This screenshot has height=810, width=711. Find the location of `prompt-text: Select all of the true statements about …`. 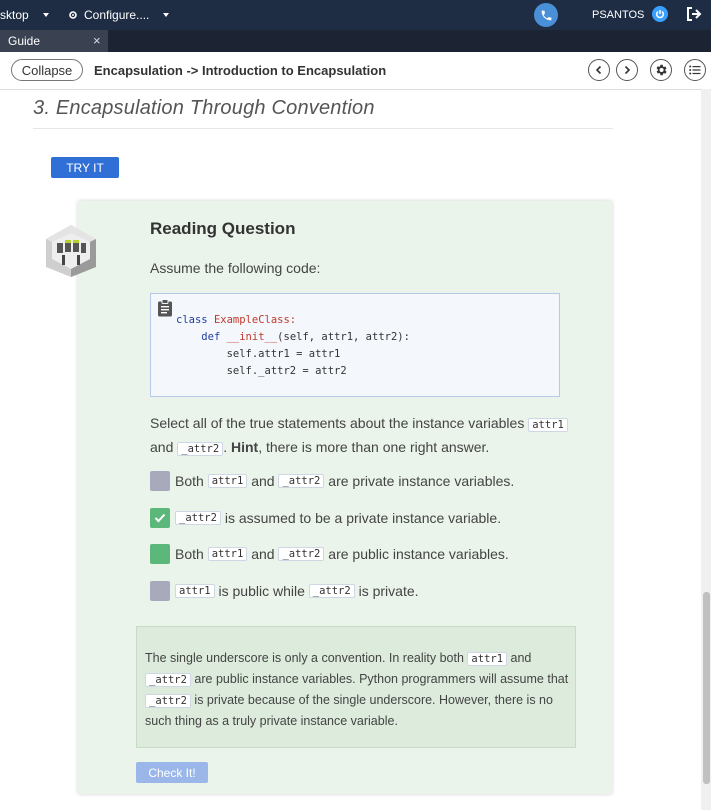

prompt-text: Select all of the true statements about … is located at coordinates (337, 423).